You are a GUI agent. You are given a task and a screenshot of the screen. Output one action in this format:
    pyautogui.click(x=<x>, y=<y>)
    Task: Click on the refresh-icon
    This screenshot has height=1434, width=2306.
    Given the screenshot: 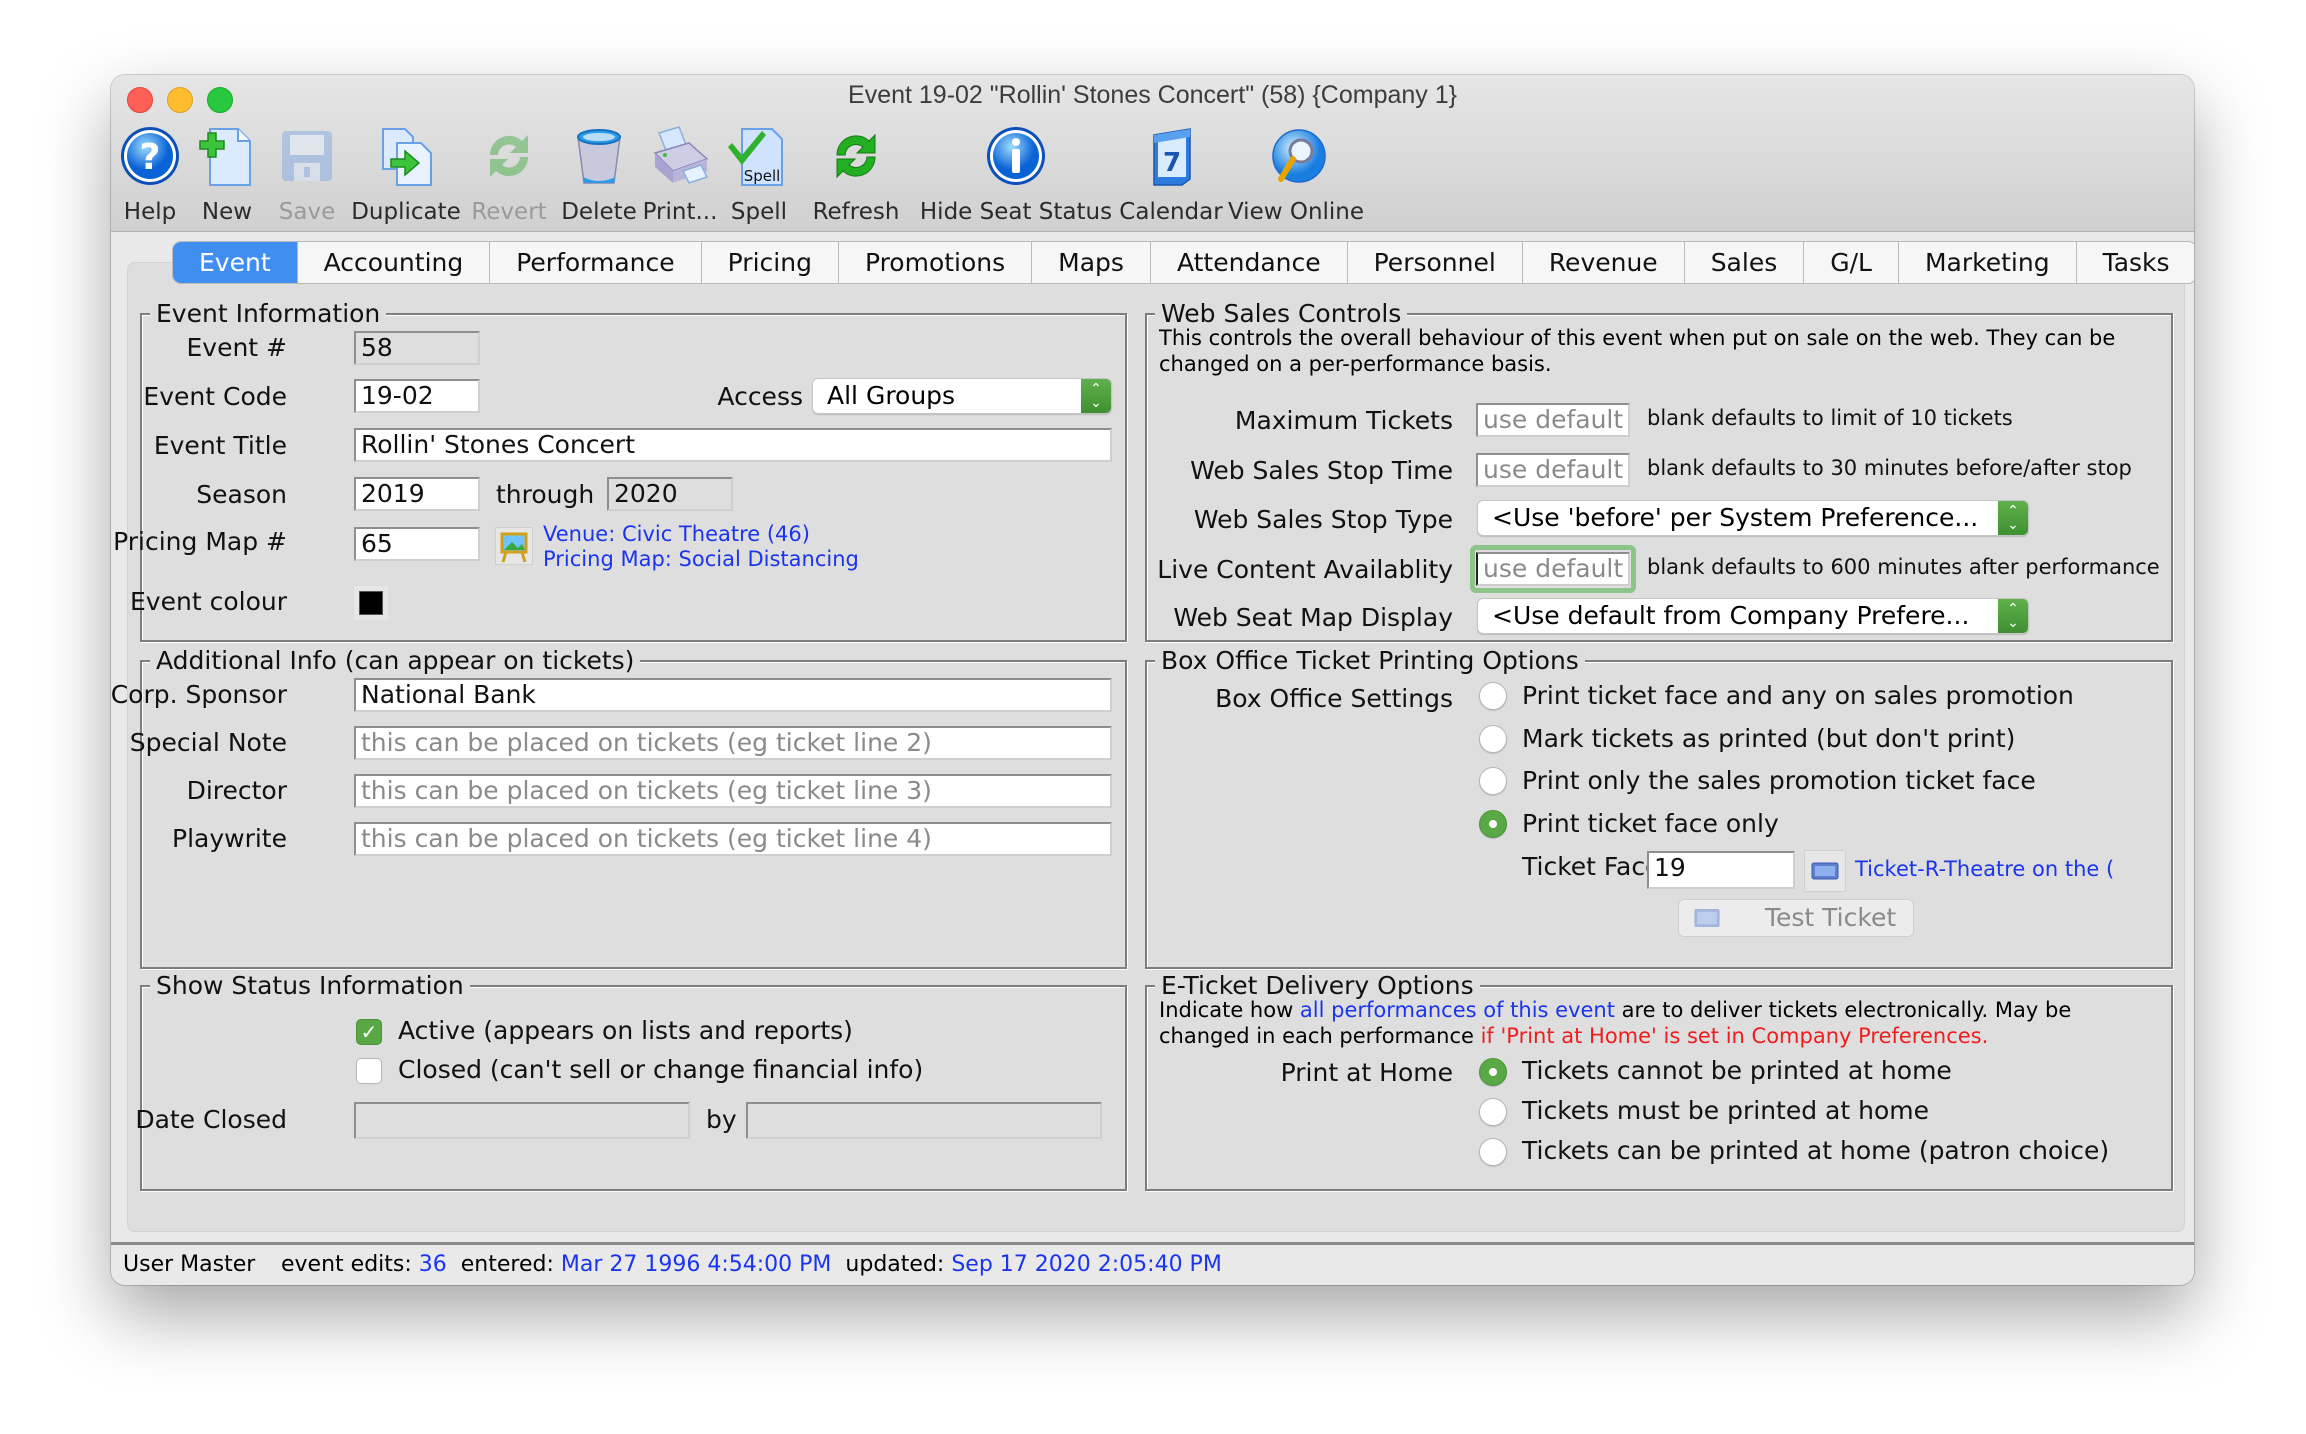 What is the action you would take?
    pyautogui.click(x=856, y=156)
    